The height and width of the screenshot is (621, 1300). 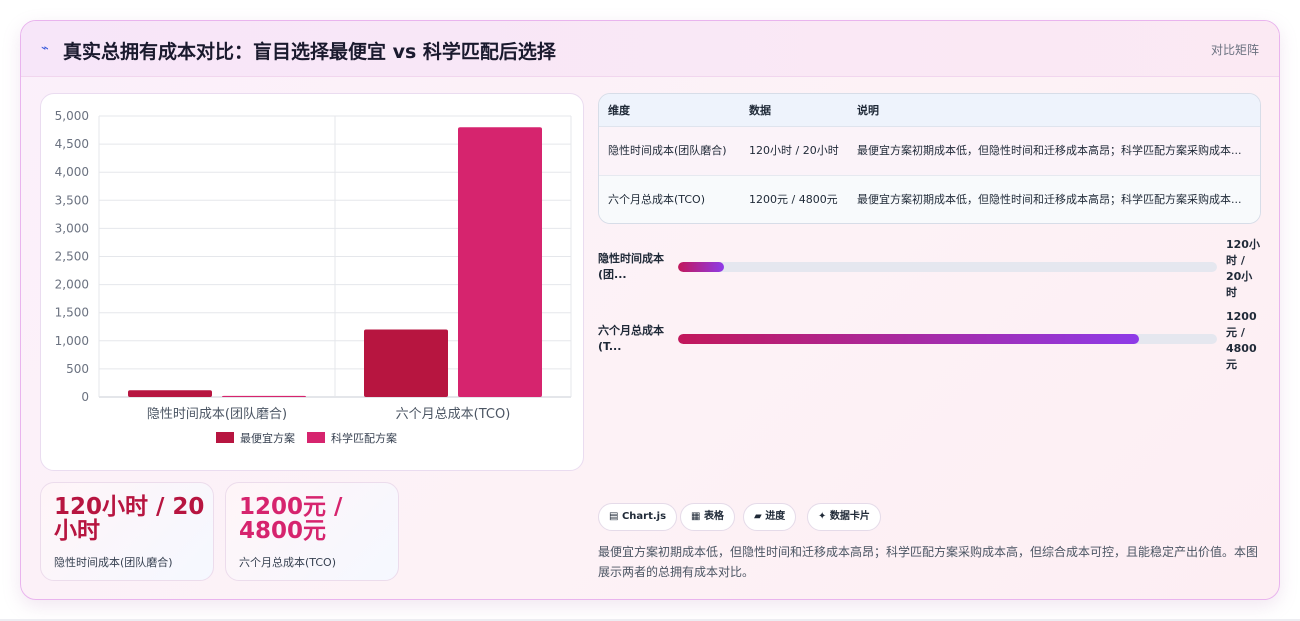 What do you see at coordinates (794, 151) in the screenshot?
I see `table-cell: 120小时 / 20小时` at bounding box center [794, 151].